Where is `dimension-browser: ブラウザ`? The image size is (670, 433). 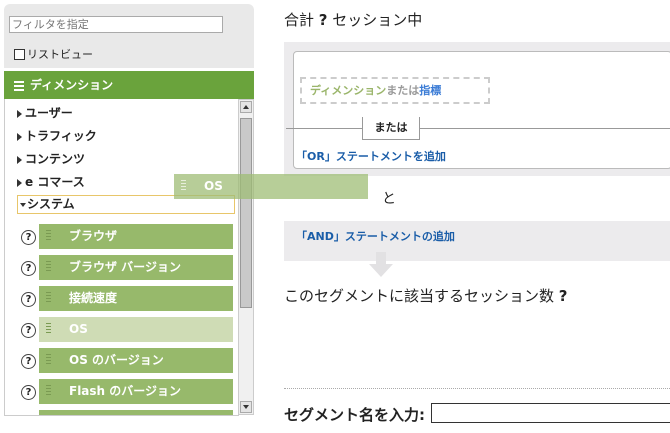
dimension-browser: ブラウザ is located at coordinates (136, 236).